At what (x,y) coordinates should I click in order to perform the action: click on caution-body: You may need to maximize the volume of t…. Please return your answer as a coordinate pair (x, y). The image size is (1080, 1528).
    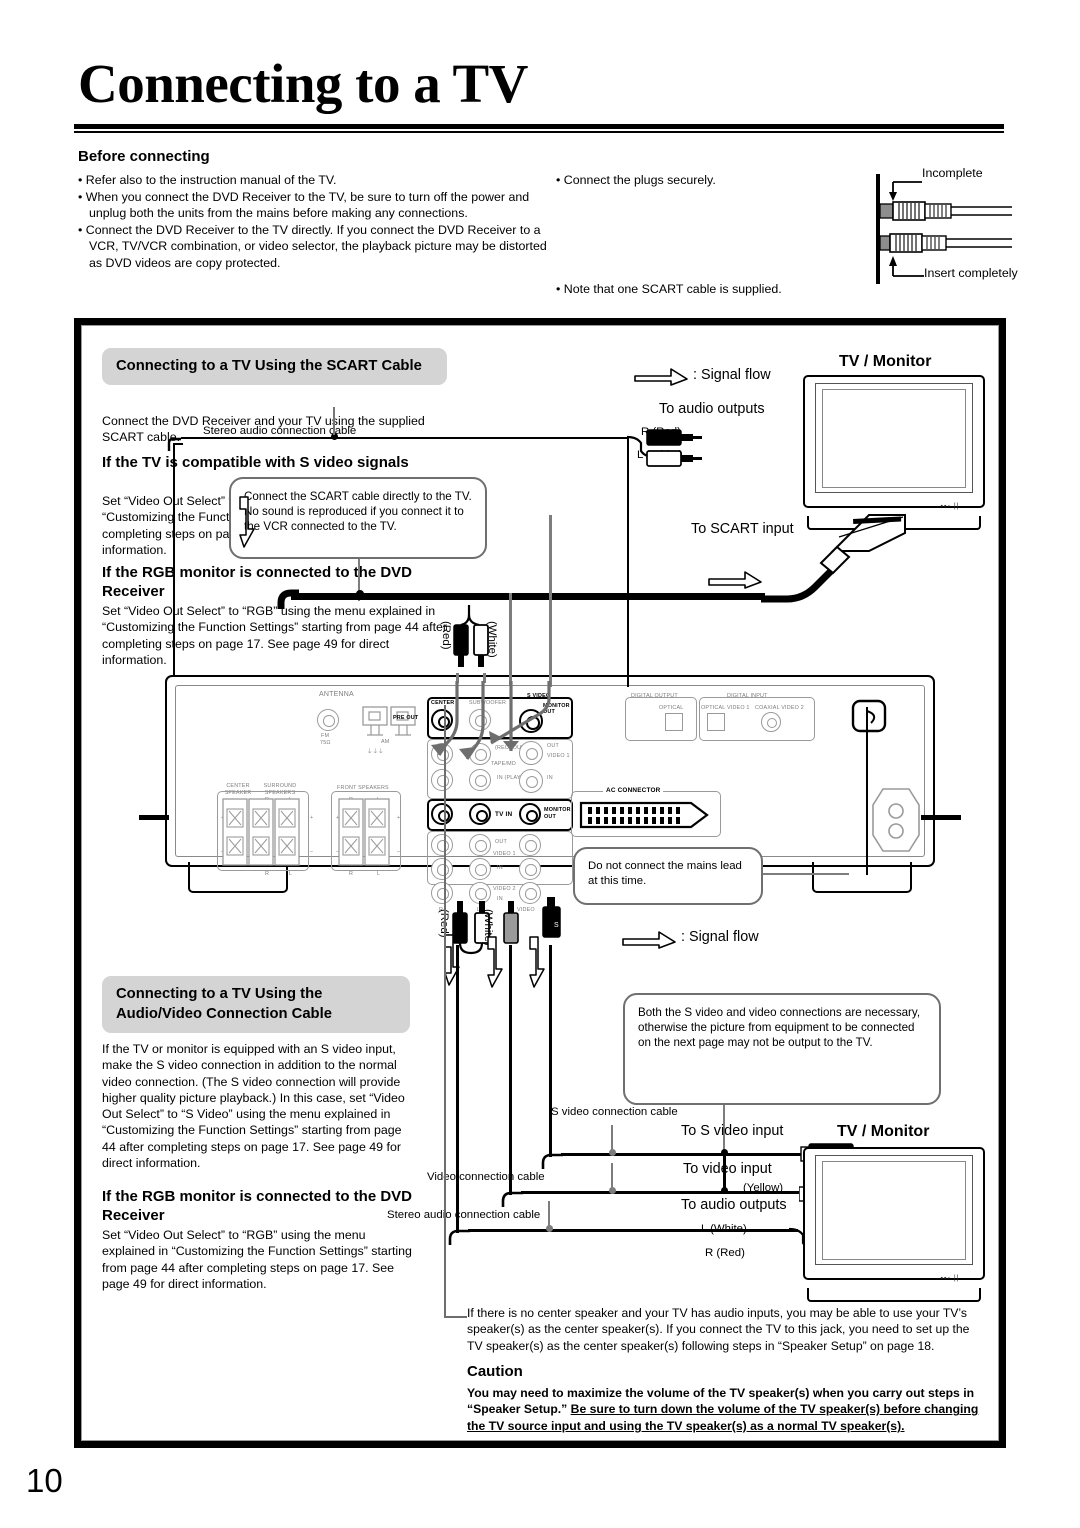
    Looking at the image, I should click on (728, 1409).